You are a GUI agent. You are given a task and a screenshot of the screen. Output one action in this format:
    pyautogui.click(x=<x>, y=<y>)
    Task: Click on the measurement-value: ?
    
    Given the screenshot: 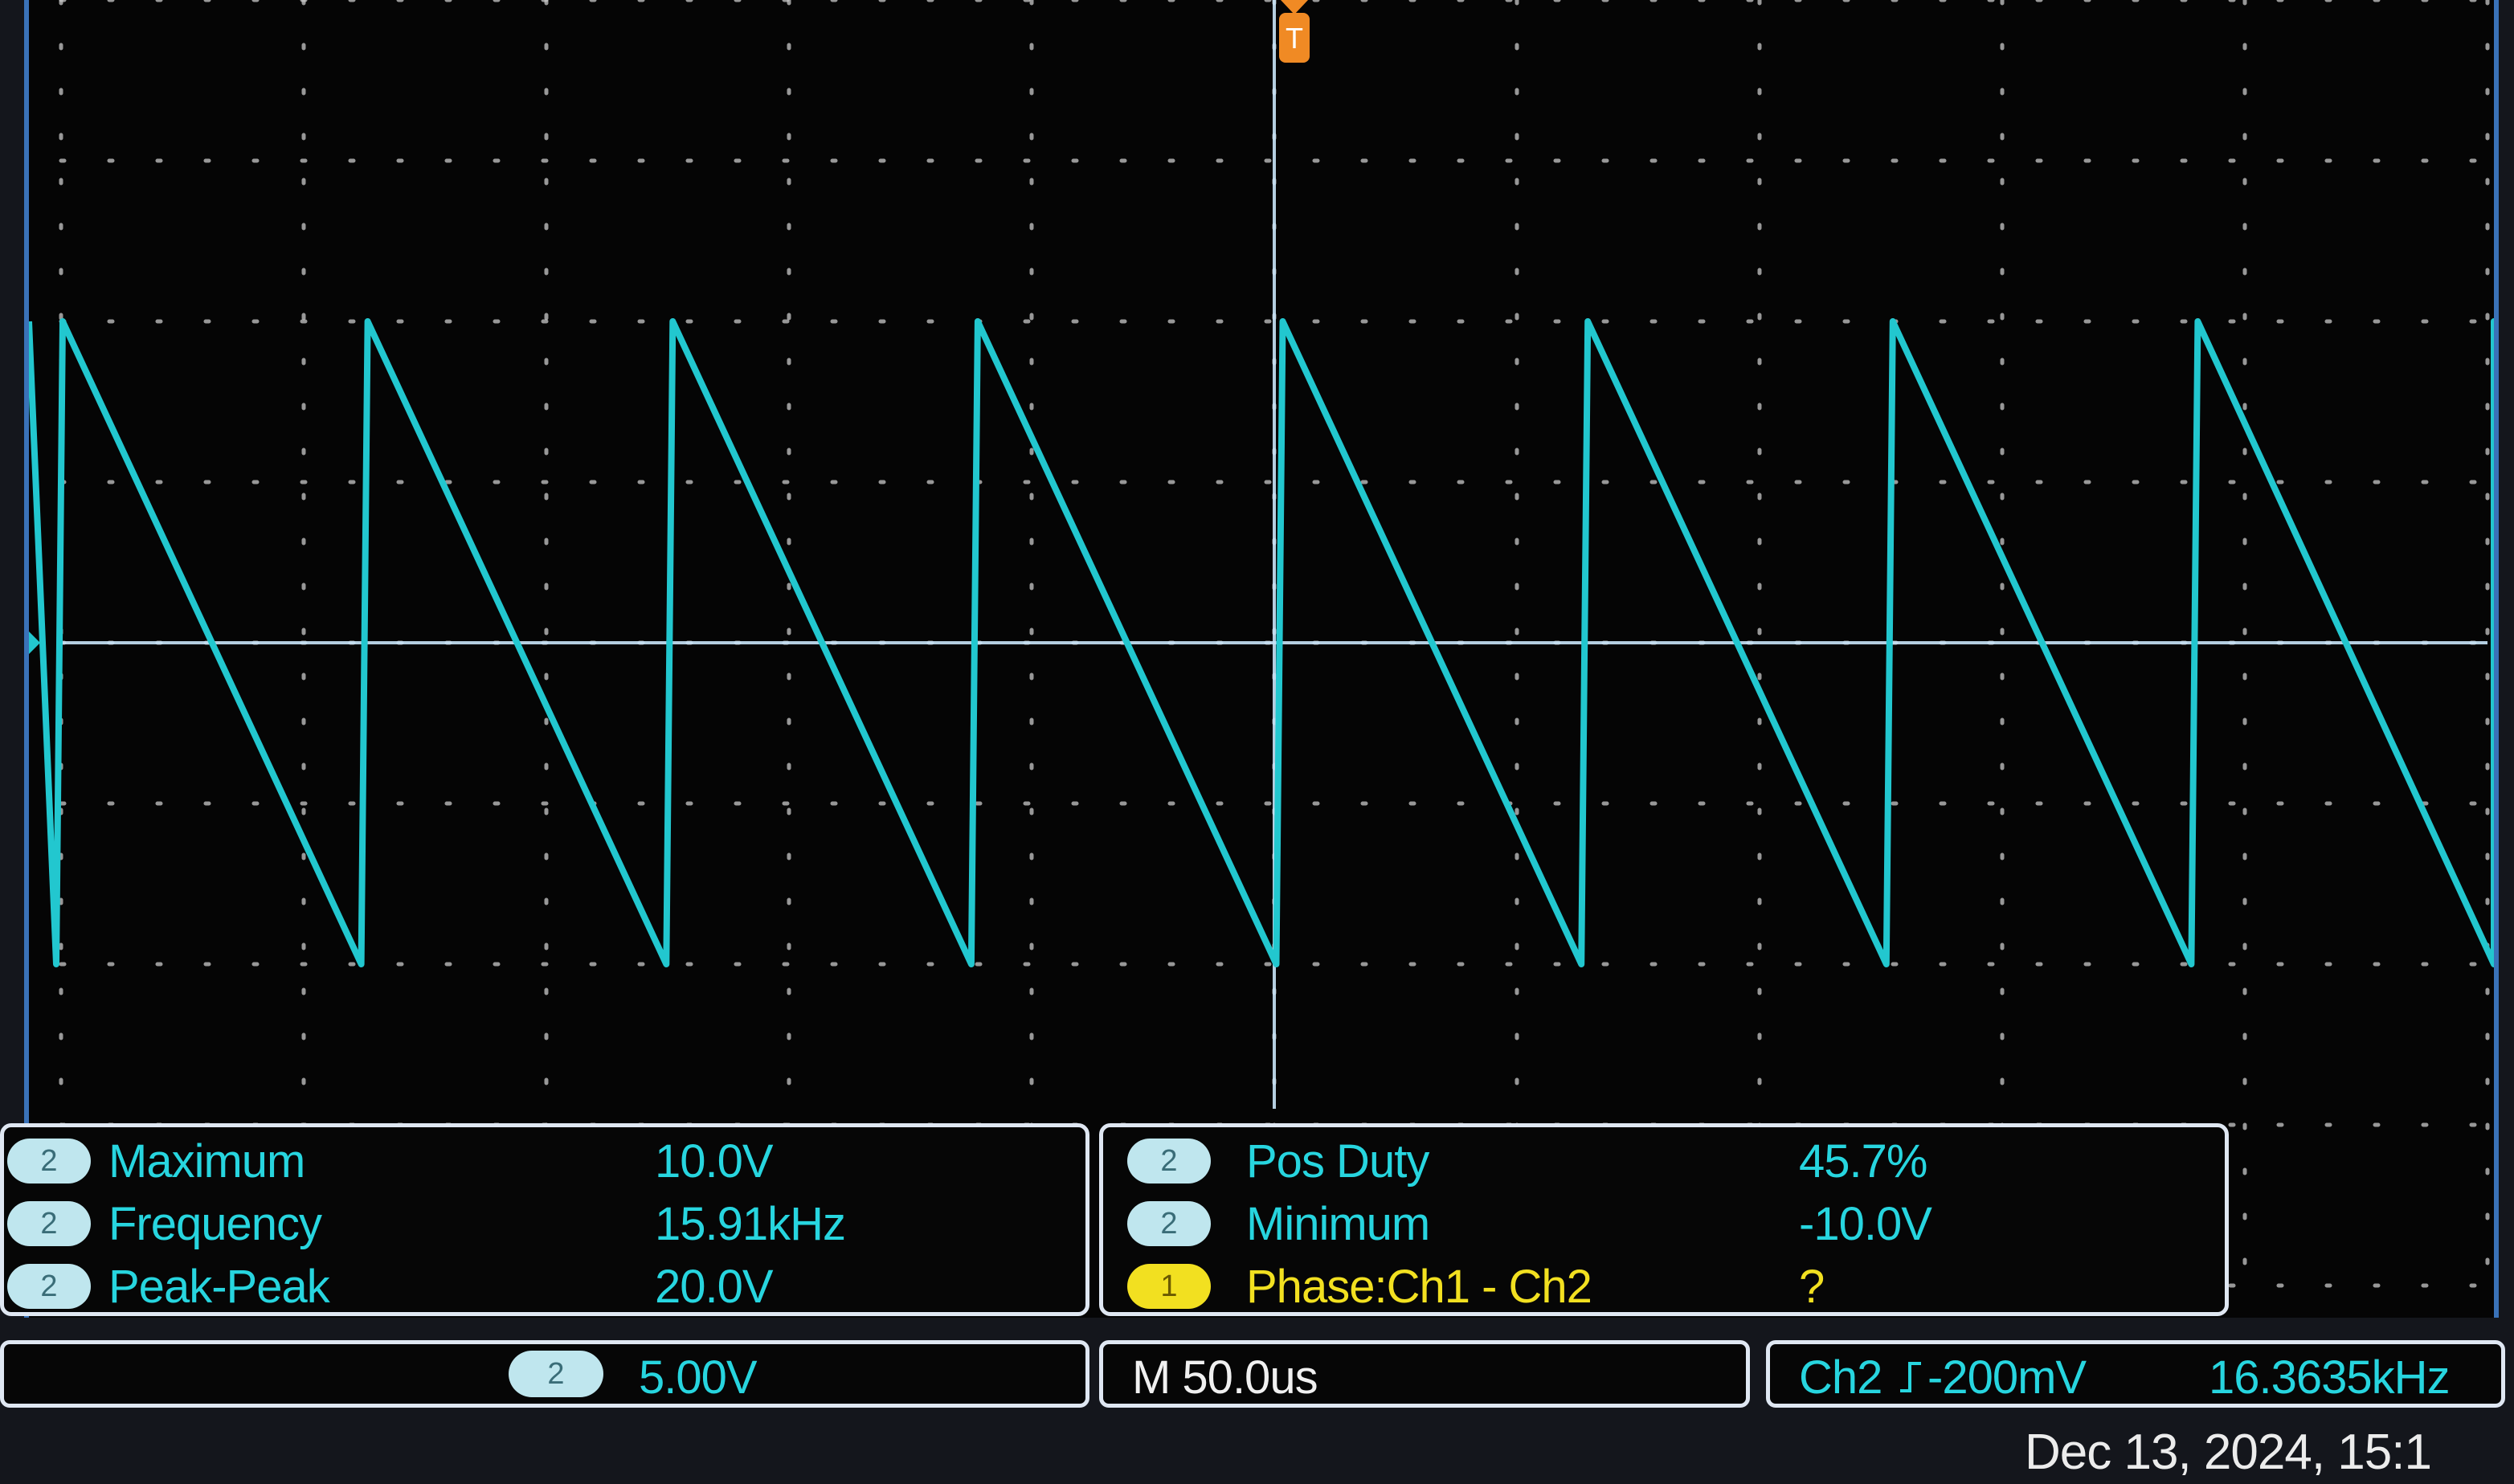 What is the action you would take?
    pyautogui.click(x=1812, y=1286)
    